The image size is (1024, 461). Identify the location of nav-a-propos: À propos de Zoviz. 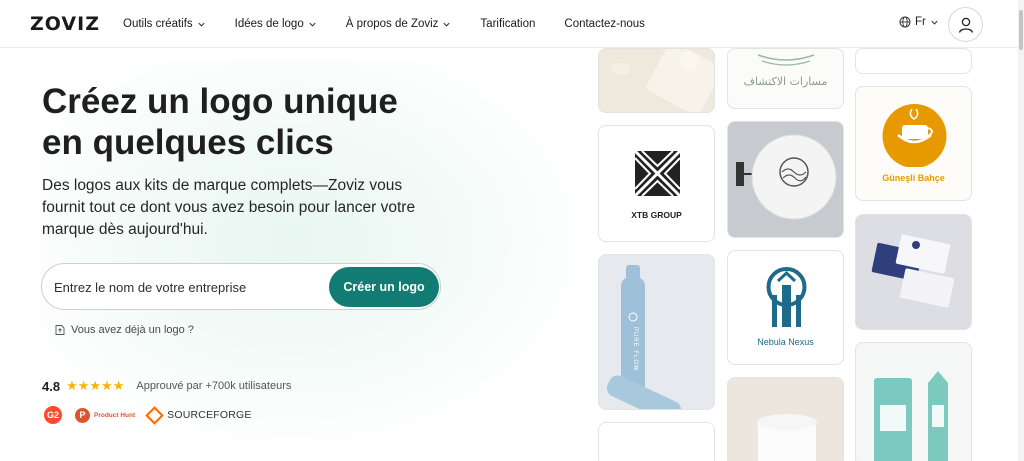
(399, 24).